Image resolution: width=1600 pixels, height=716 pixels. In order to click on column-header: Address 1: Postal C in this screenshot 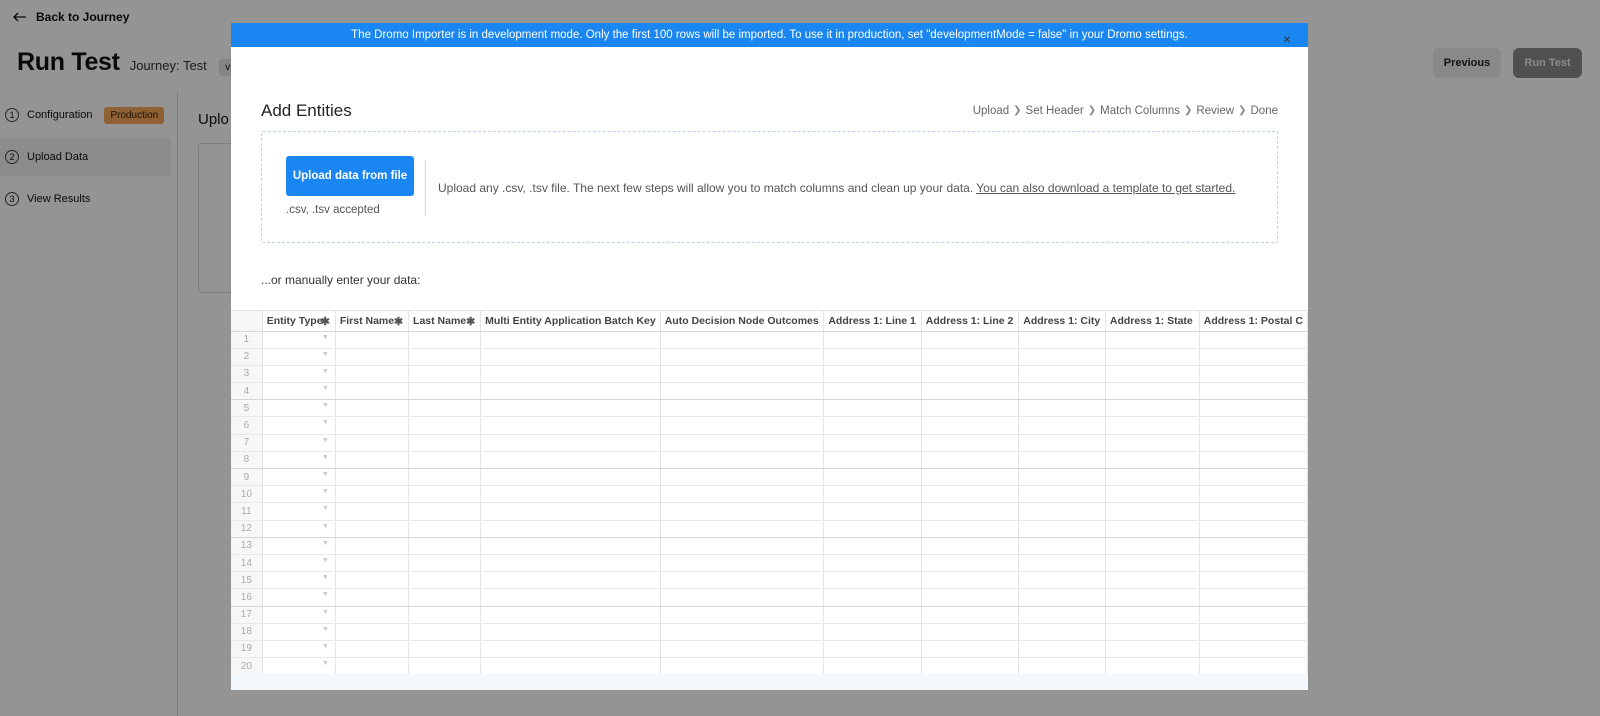, I will do `click(1253, 321)`.